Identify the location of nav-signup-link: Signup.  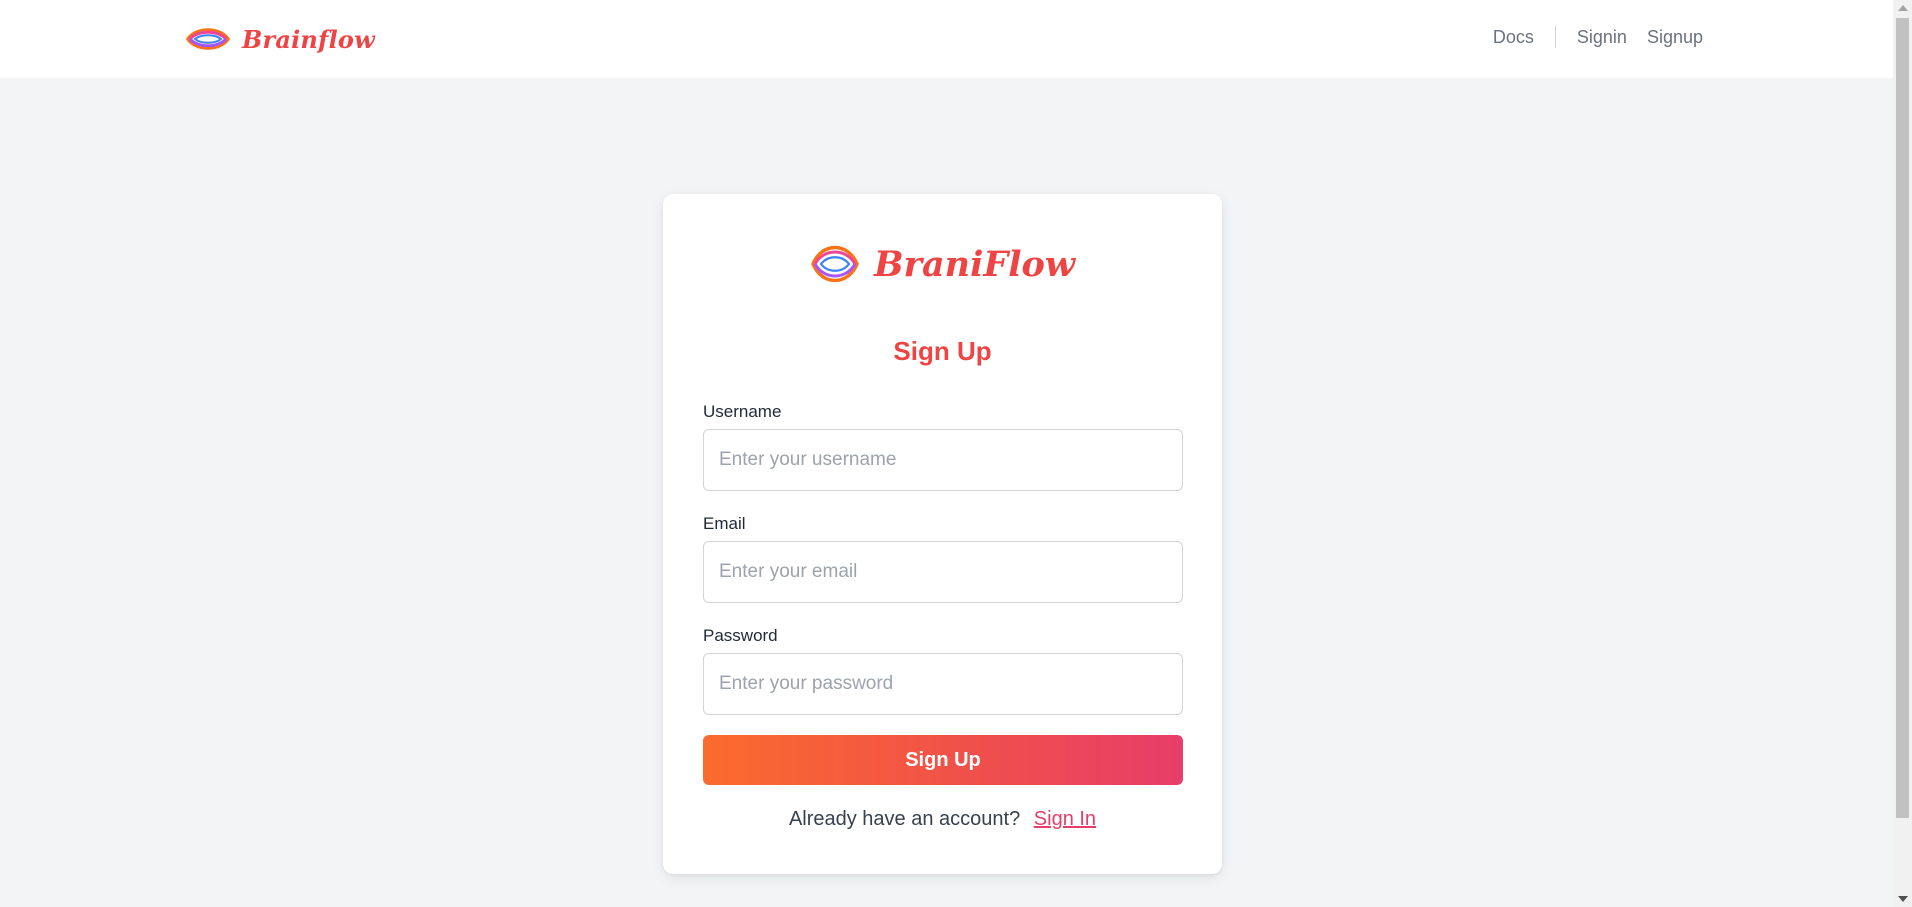
(1675, 37).